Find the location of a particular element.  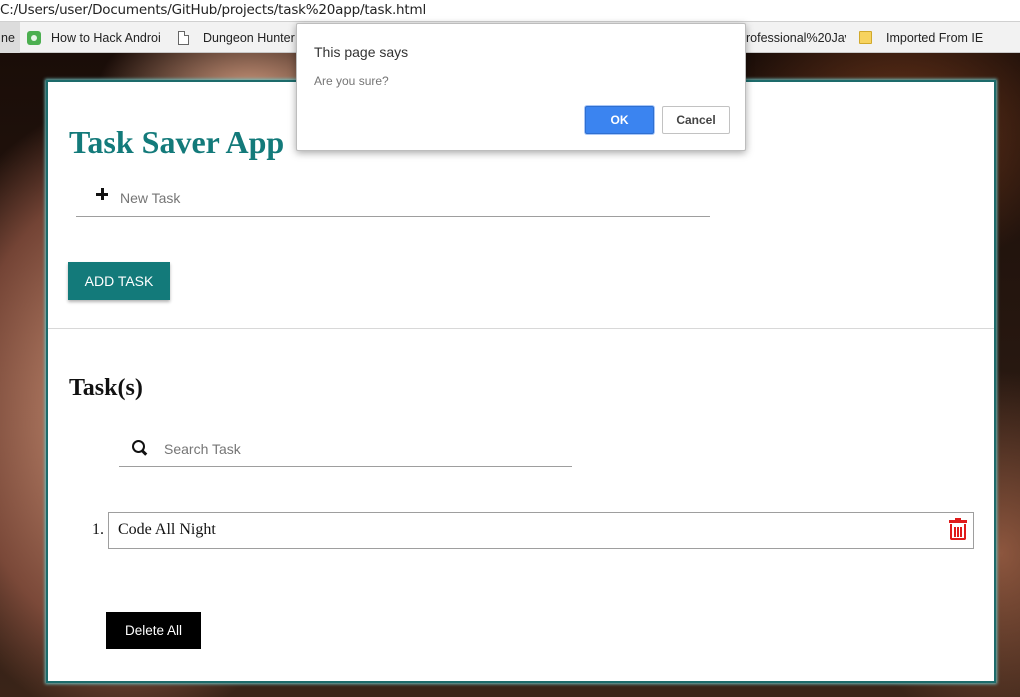

folder-icon is located at coordinates (865, 37).